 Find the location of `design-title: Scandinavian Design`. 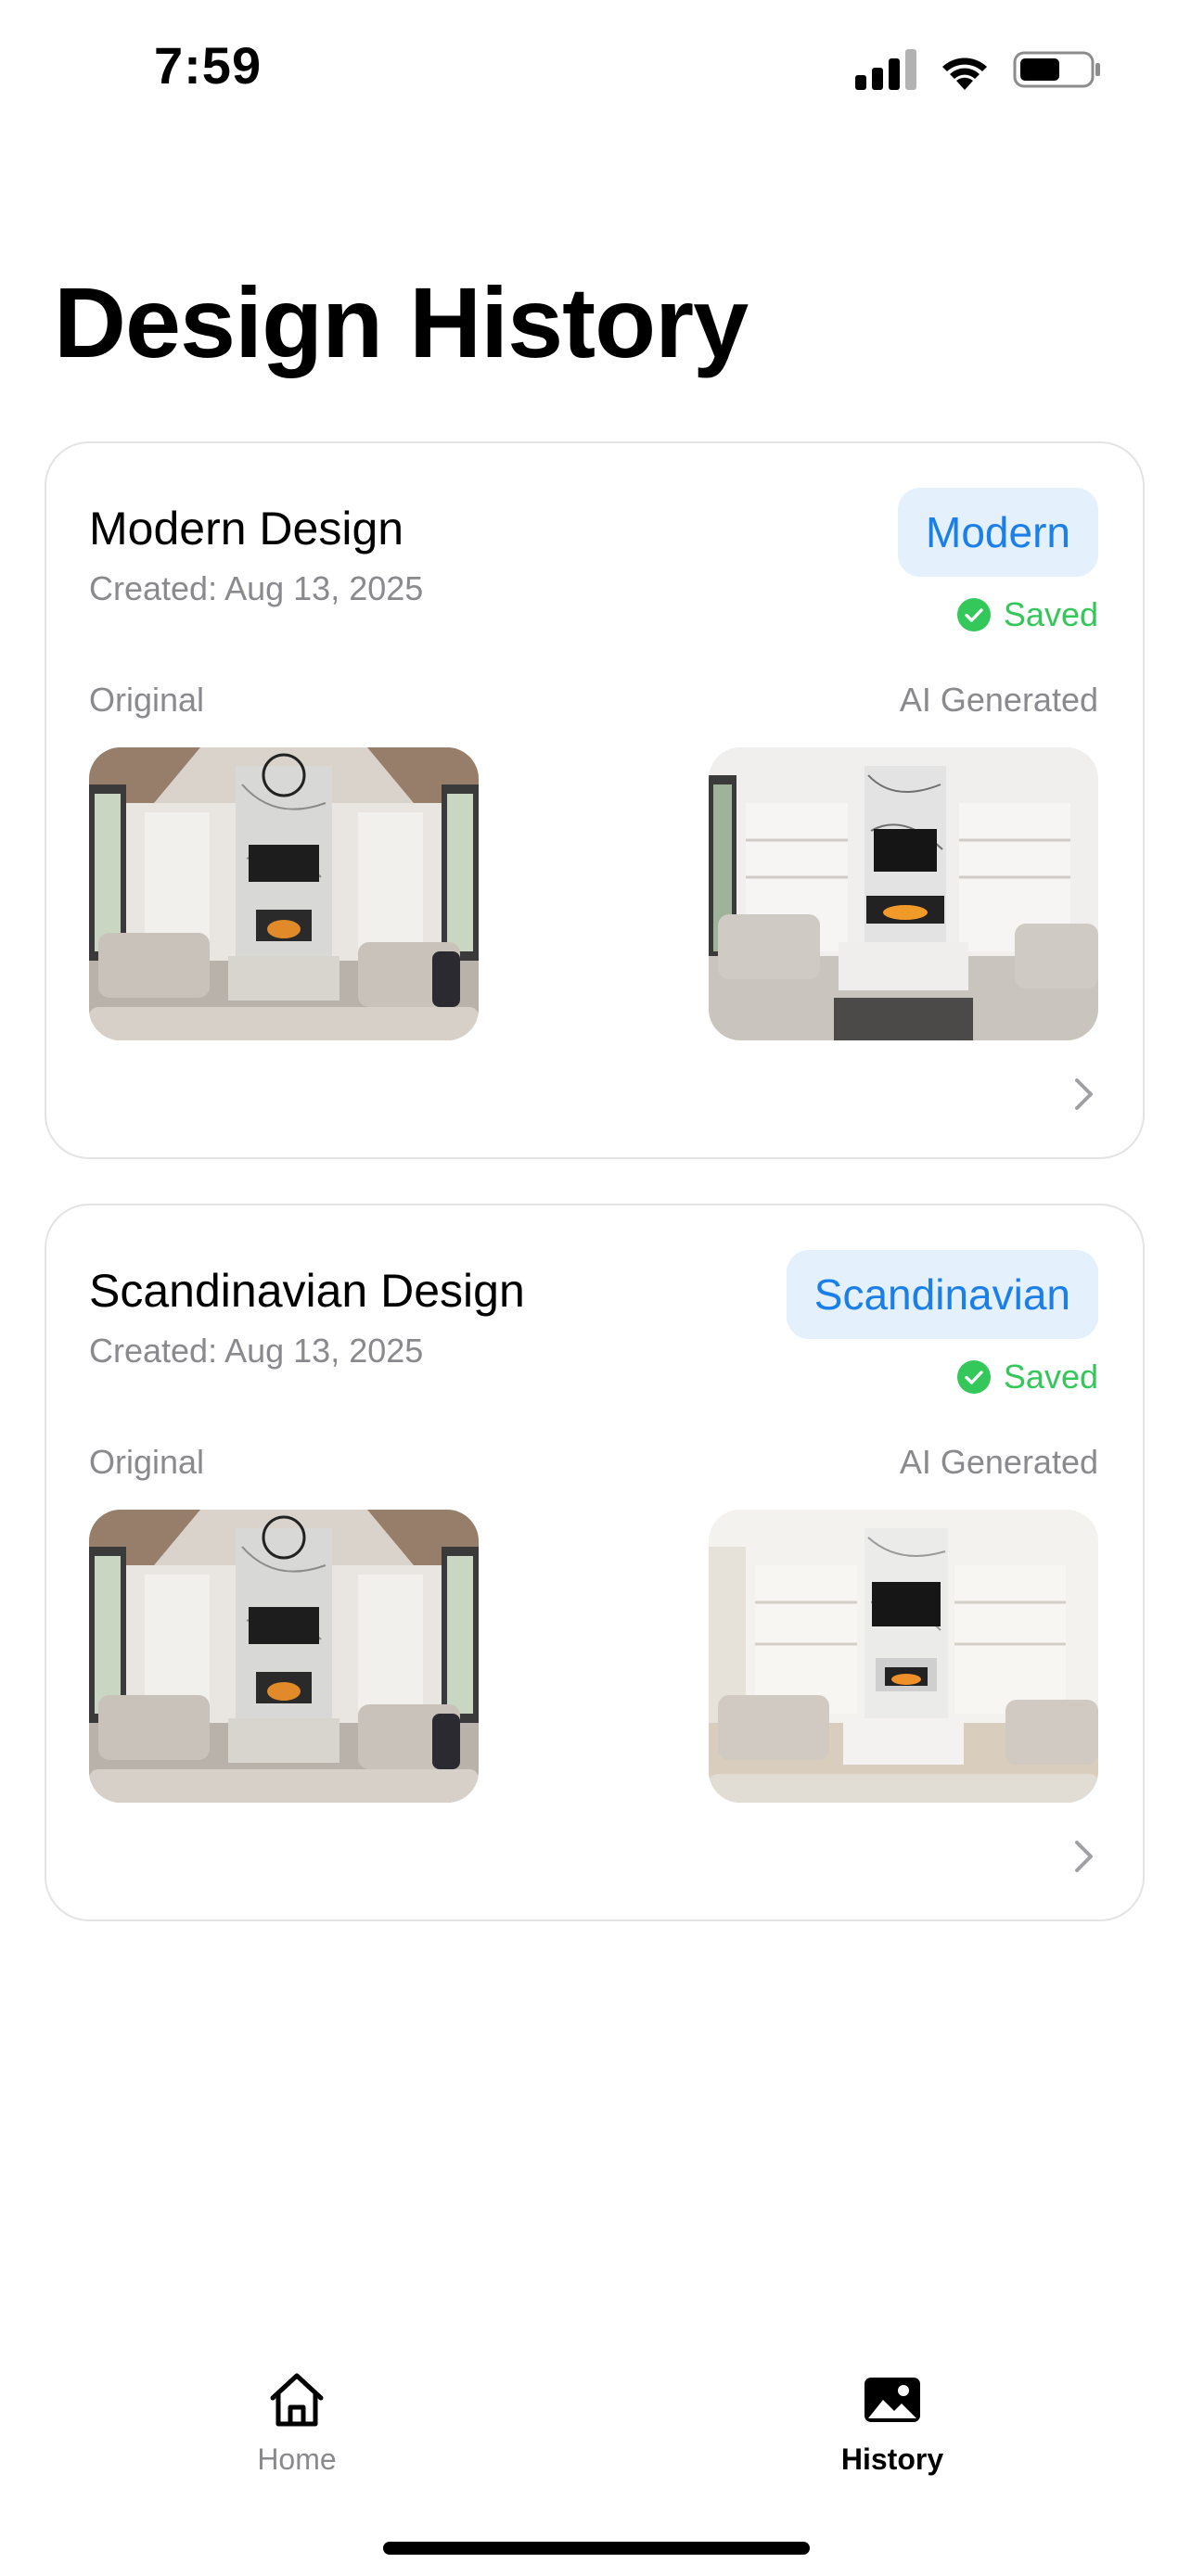

design-title: Scandinavian Design is located at coordinates (307, 1291).